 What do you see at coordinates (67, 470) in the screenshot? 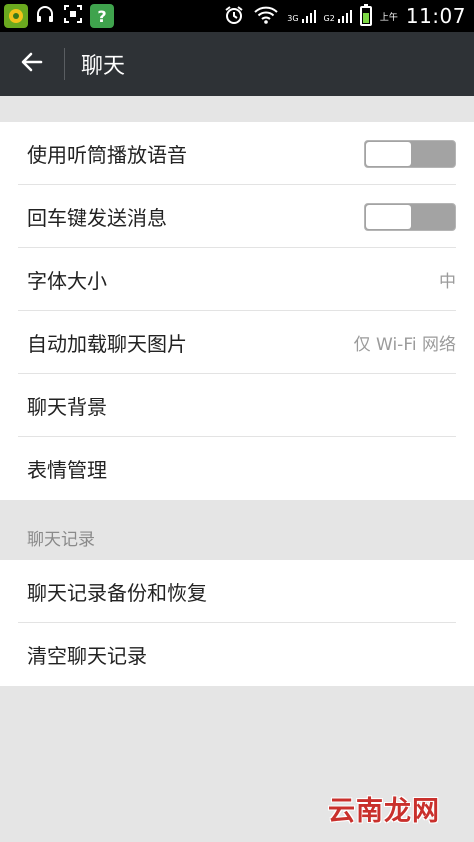
I see `setting-label: 表情管理` at bounding box center [67, 470].